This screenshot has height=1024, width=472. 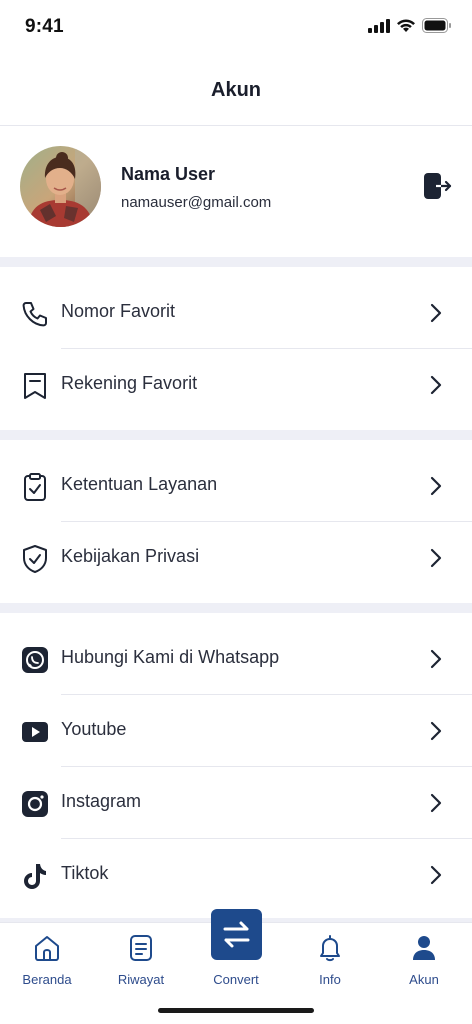 I want to click on status-icons, so click(x=410, y=25).